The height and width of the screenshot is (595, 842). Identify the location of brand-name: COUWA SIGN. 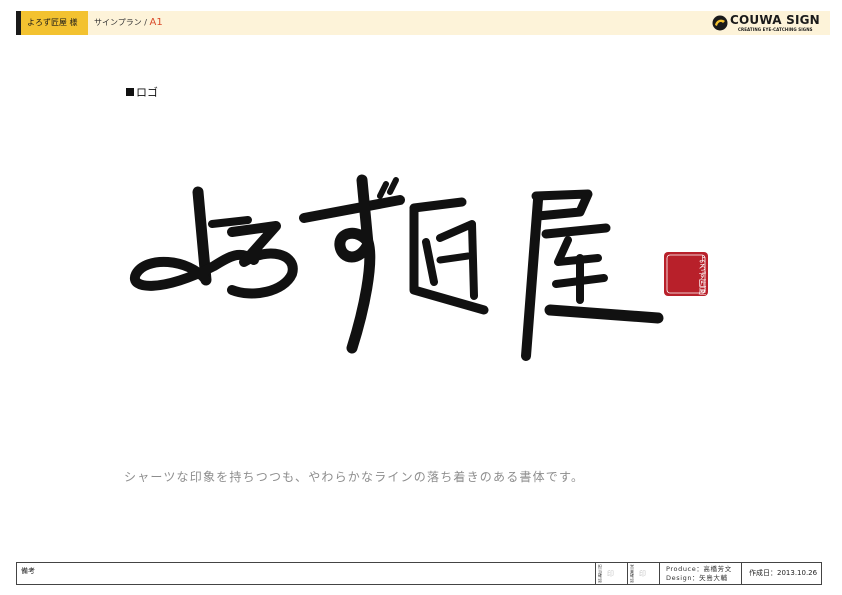
(775, 20).